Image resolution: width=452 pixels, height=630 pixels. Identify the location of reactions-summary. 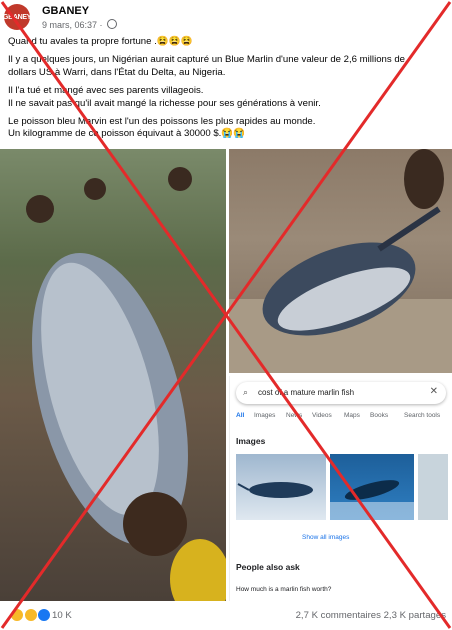
(31, 615).